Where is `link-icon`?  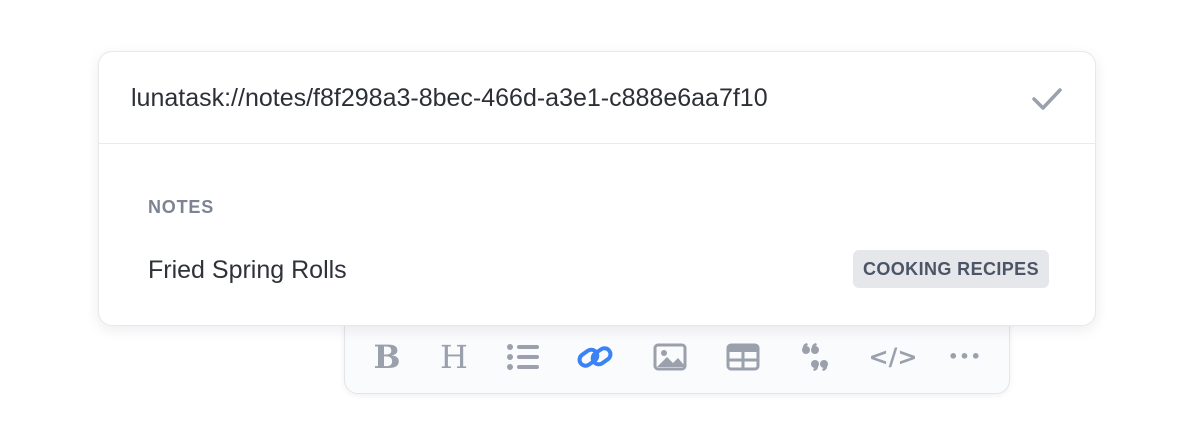
link-icon is located at coordinates (595, 357).